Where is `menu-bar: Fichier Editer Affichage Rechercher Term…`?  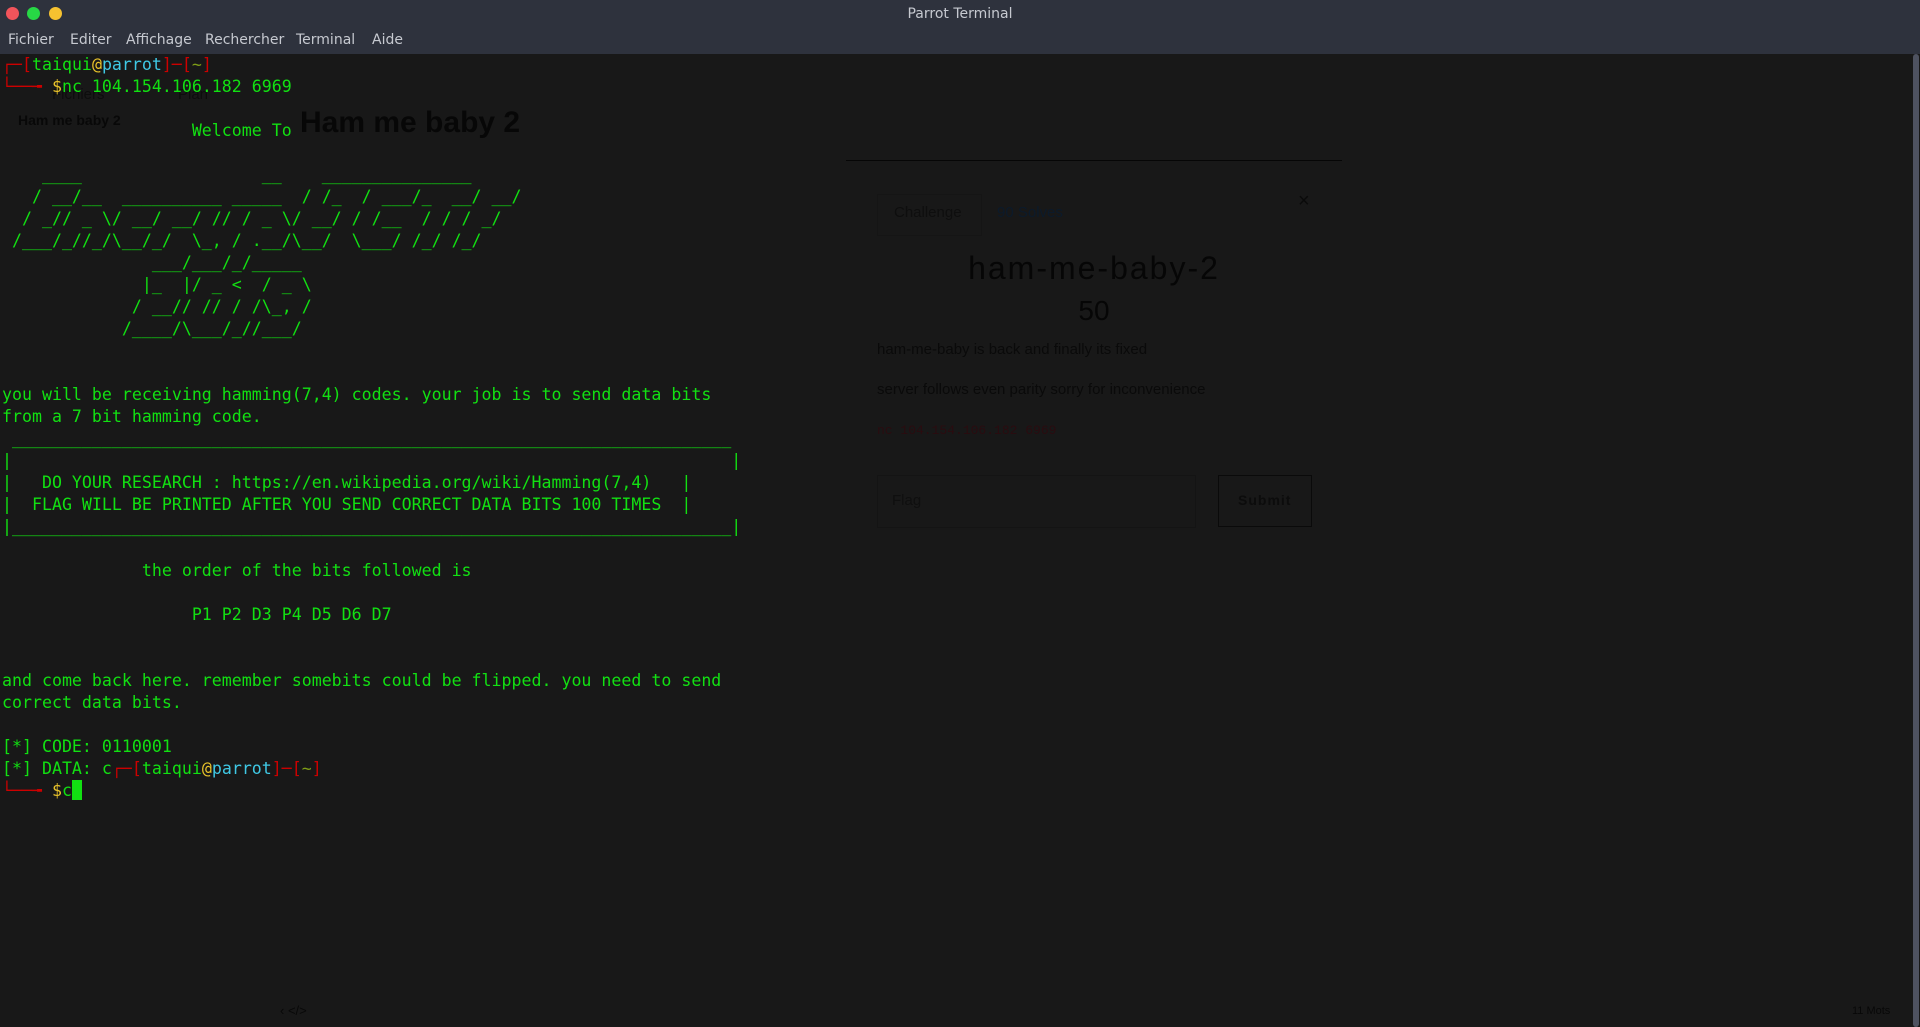
menu-bar: Fichier Editer Affichage Rechercher Term… is located at coordinates (960, 40).